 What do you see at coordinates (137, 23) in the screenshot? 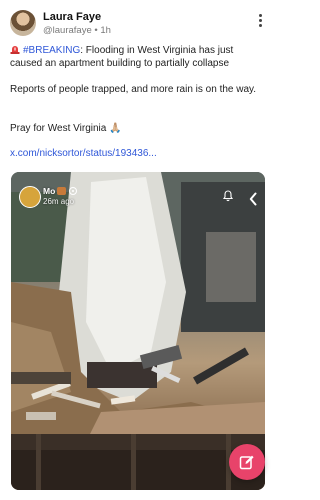
I see `post-header: Laura Faye @laurafaye • 1h` at bounding box center [137, 23].